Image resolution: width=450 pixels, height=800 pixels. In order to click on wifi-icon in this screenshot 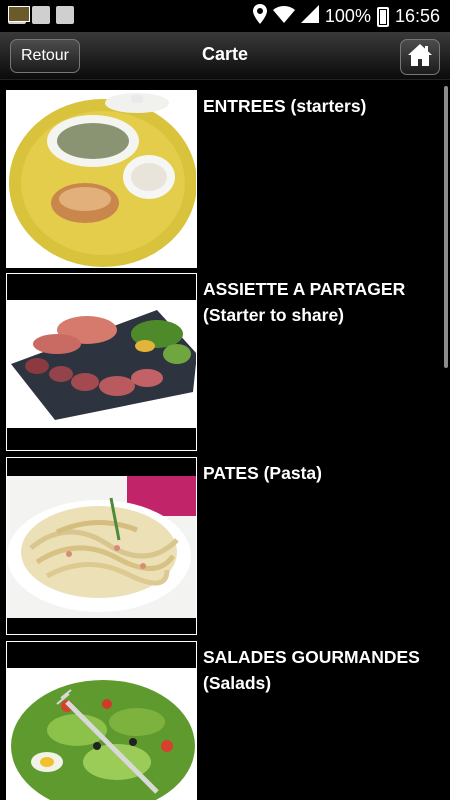, I will do `click(283, 16)`.